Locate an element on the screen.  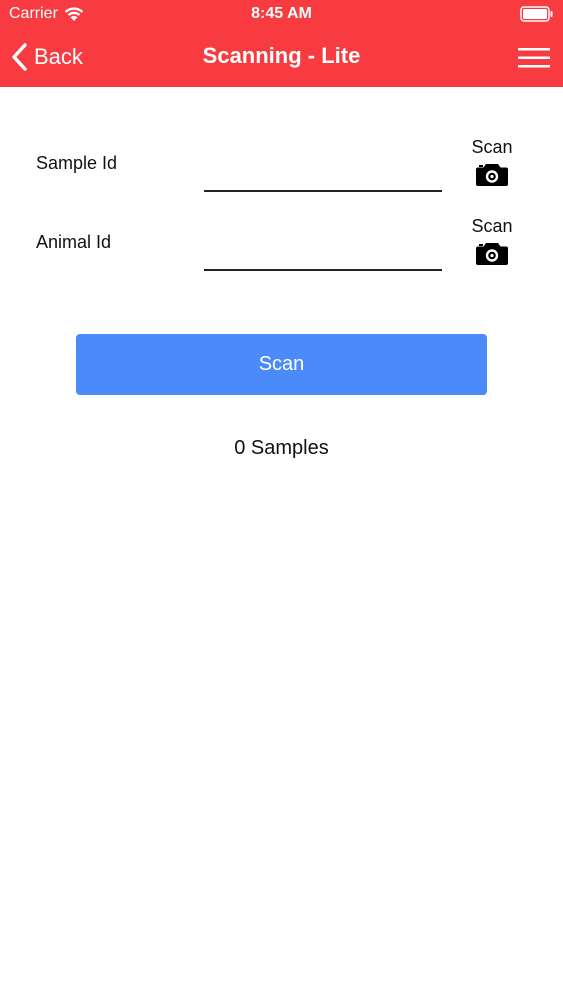
sample-id-scan-button: Scan is located at coordinates (492, 162).